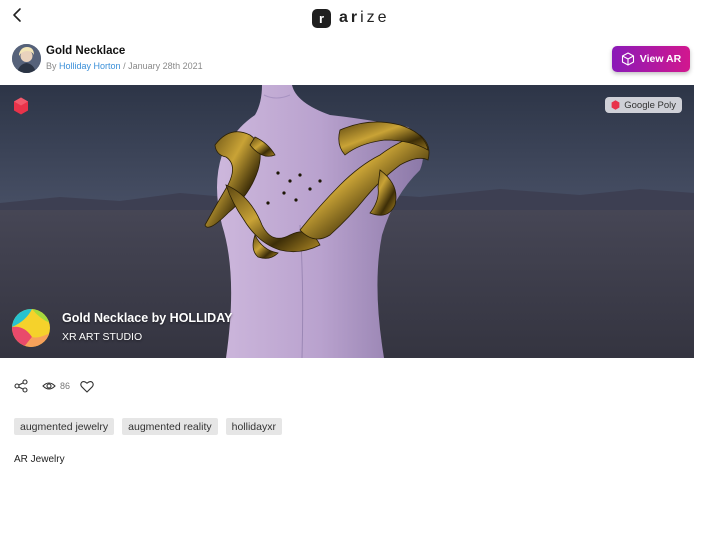  What do you see at coordinates (21, 106) in the screenshot?
I see `poly-logo-icon` at bounding box center [21, 106].